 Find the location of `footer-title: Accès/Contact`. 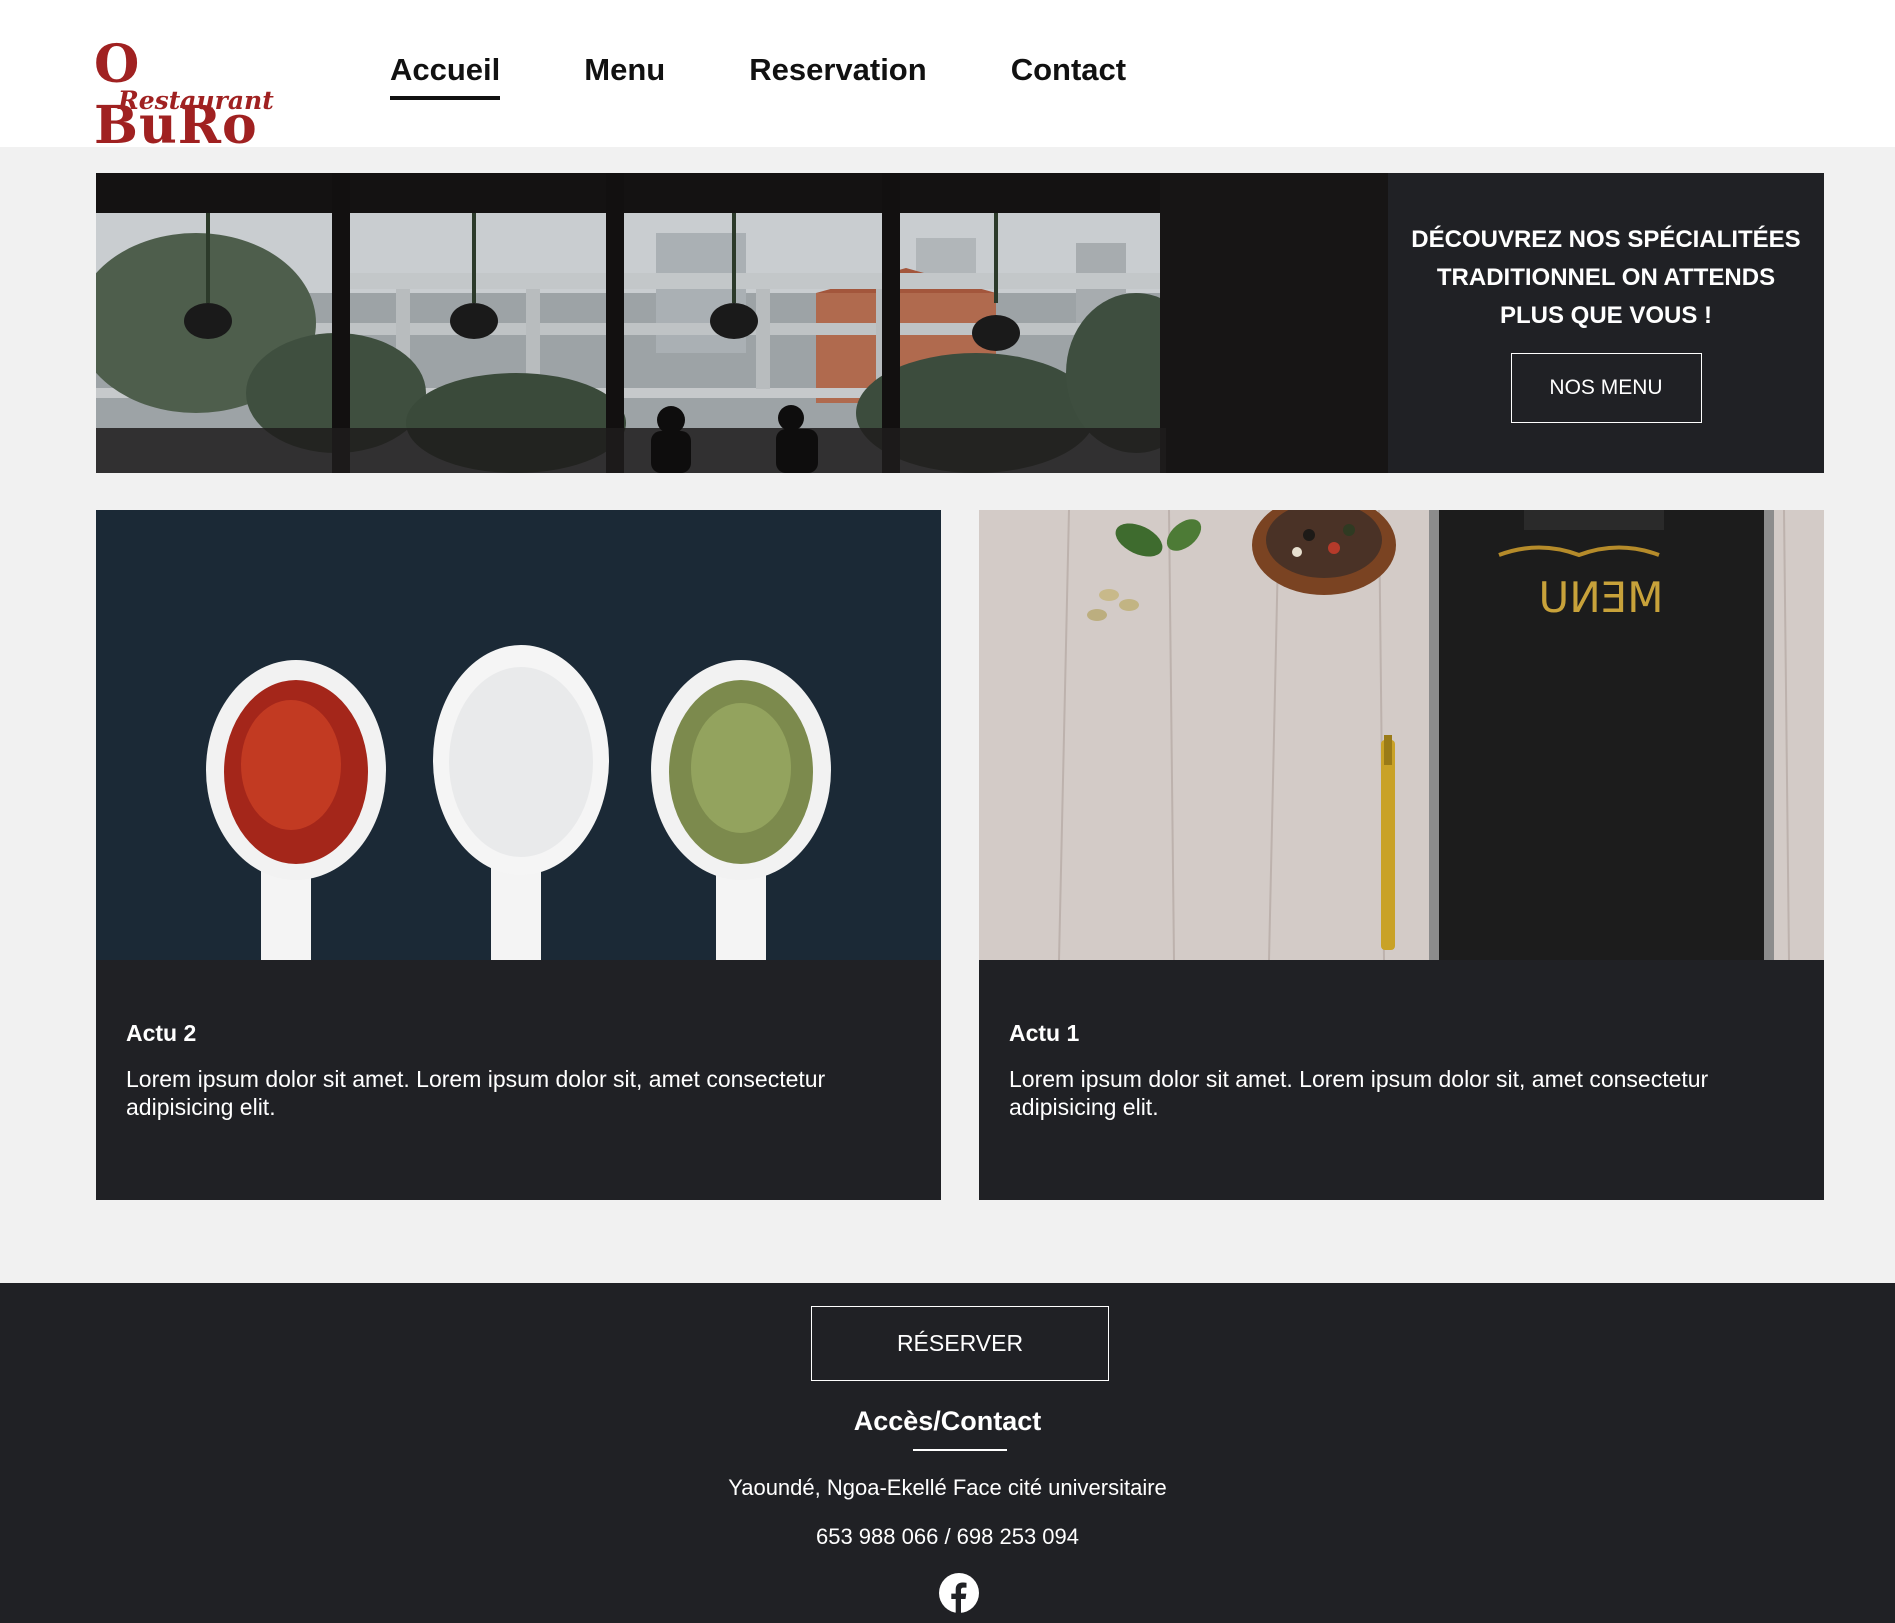

footer-title: Accès/Contact is located at coordinates (947, 1421).